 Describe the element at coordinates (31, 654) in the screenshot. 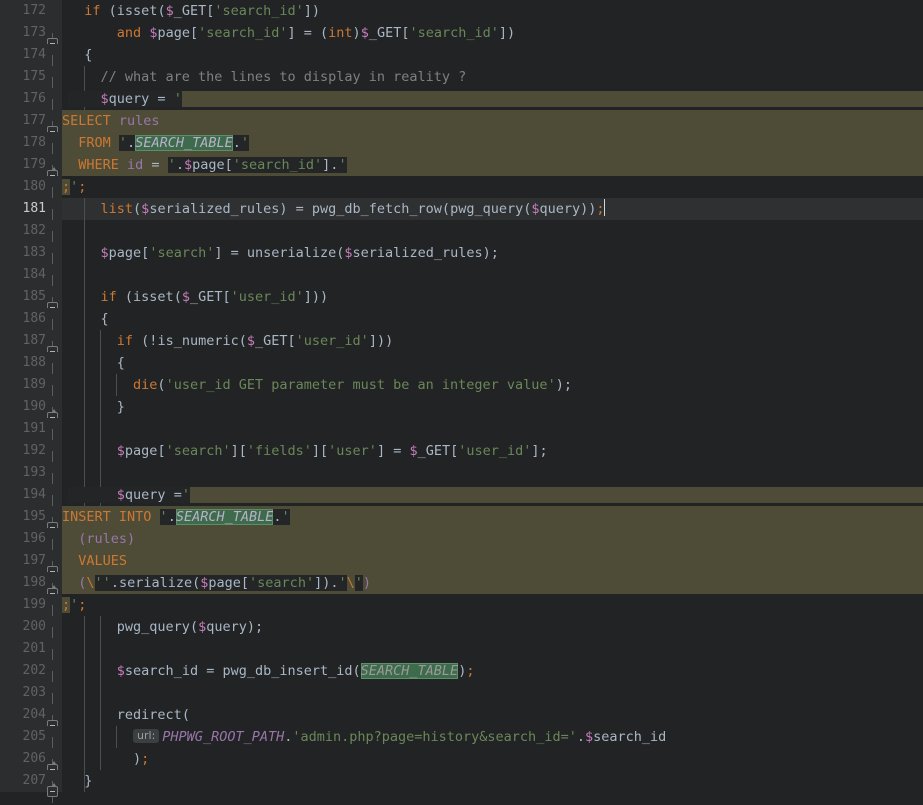

I see `gutter: 201` at that location.